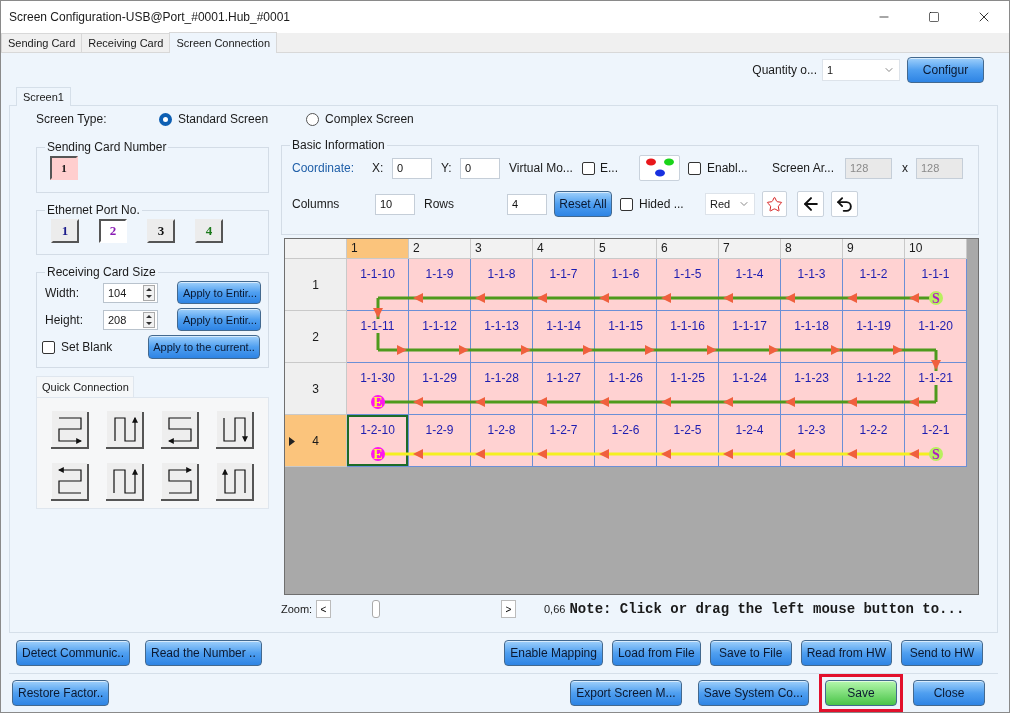 This screenshot has width=1010, height=713. I want to click on card-number-button: 1, so click(64, 168).